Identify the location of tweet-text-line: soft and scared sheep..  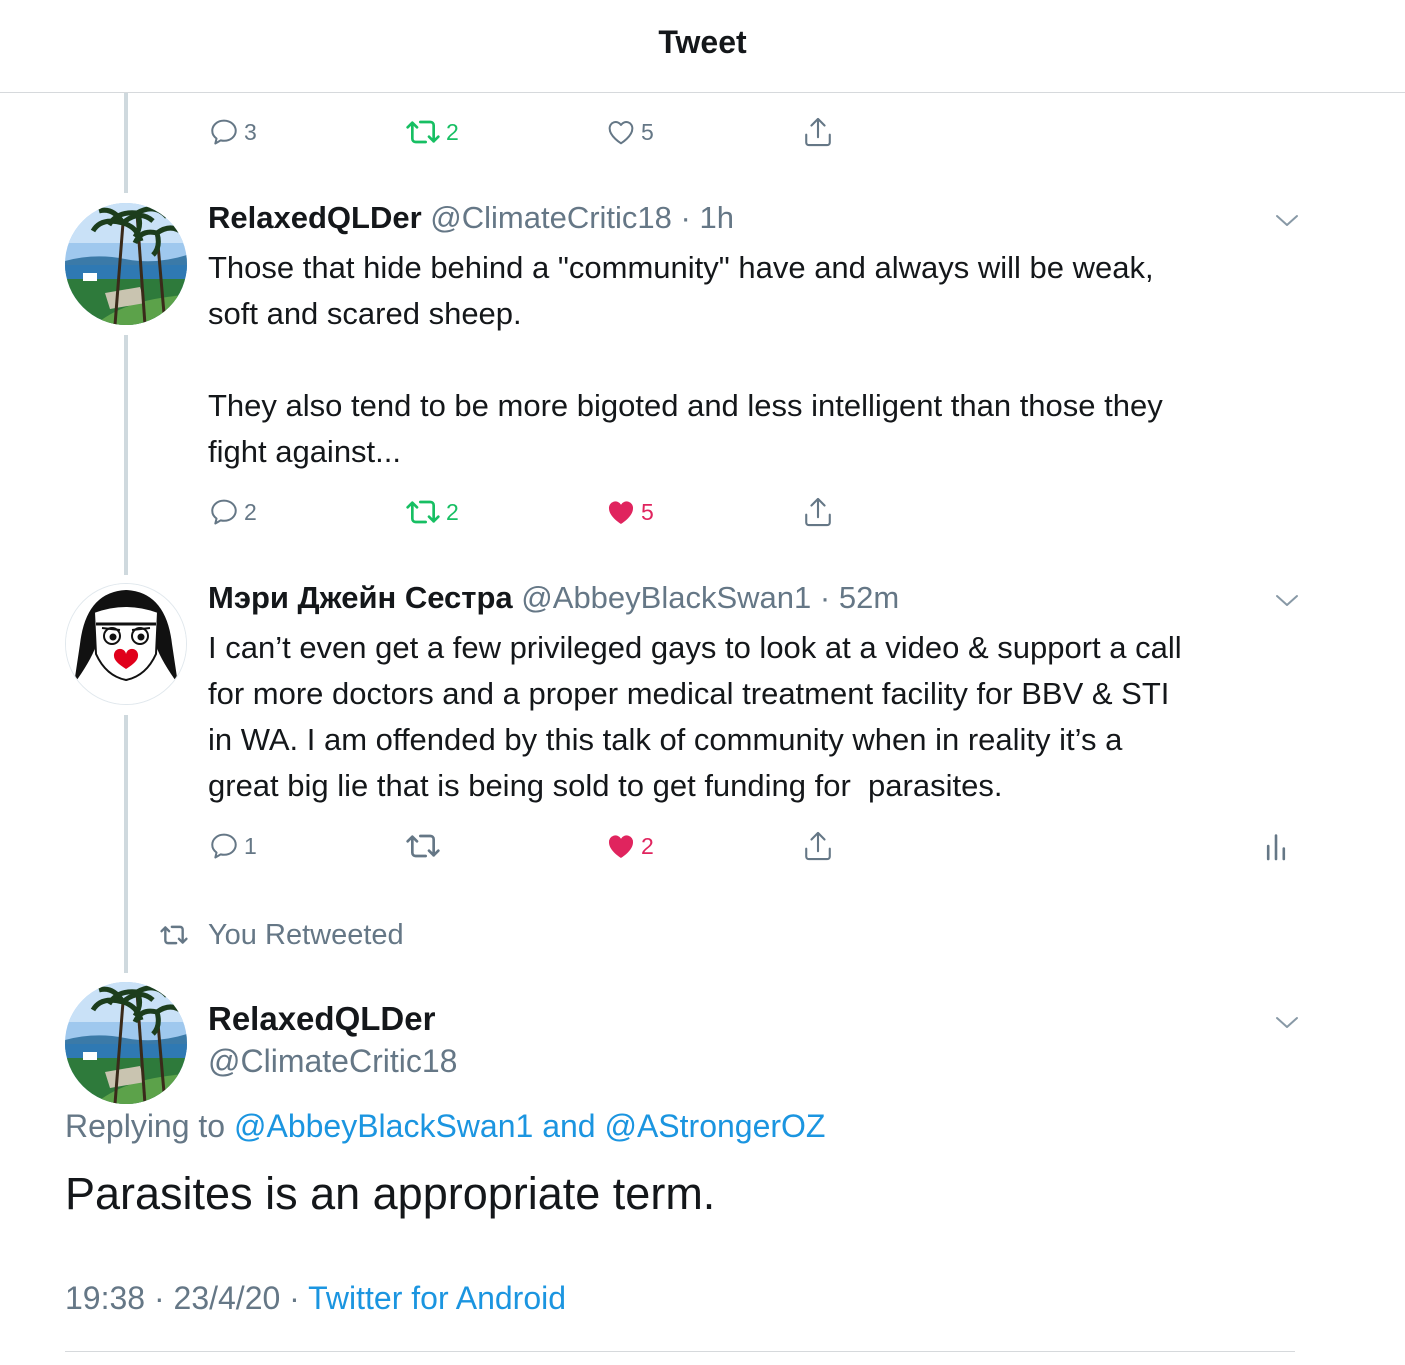
(365, 313).